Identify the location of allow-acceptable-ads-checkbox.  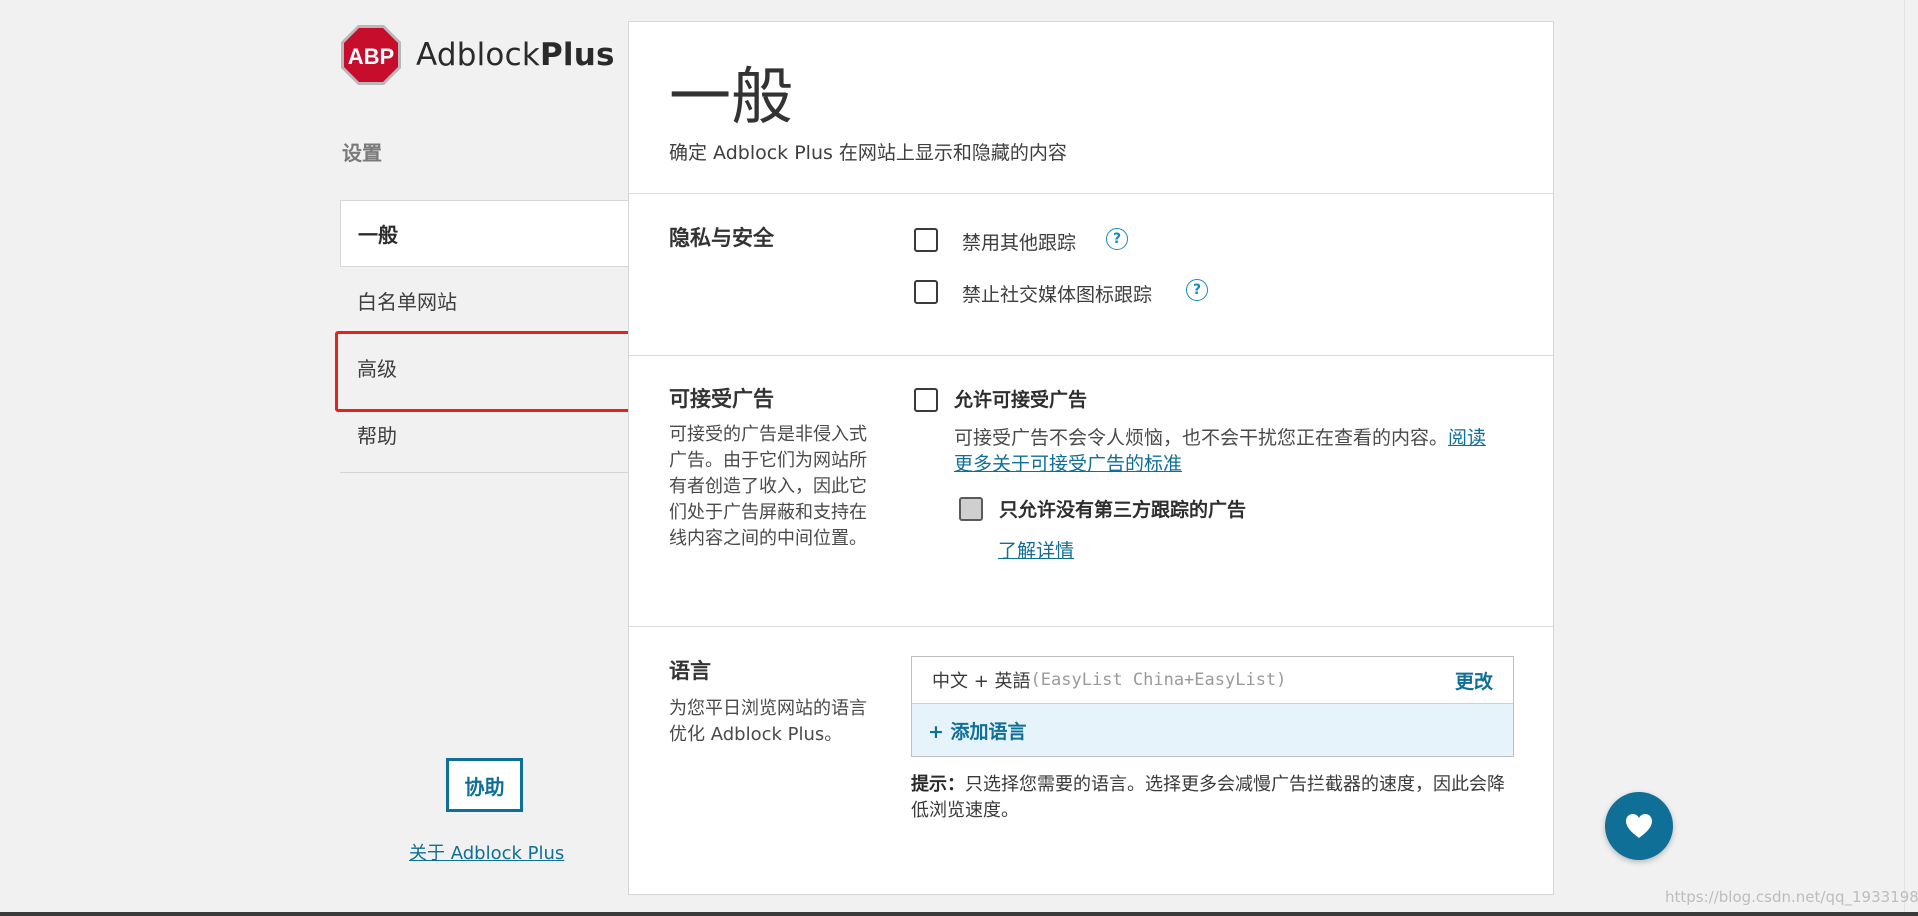
(926, 400).